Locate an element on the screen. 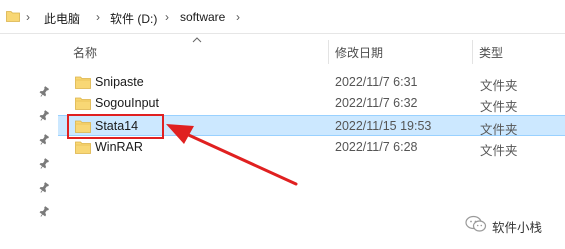  file-row-sogouinput: SogouInput 2022/11/7 6:32 文件夹 is located at coordinates (311, 103).